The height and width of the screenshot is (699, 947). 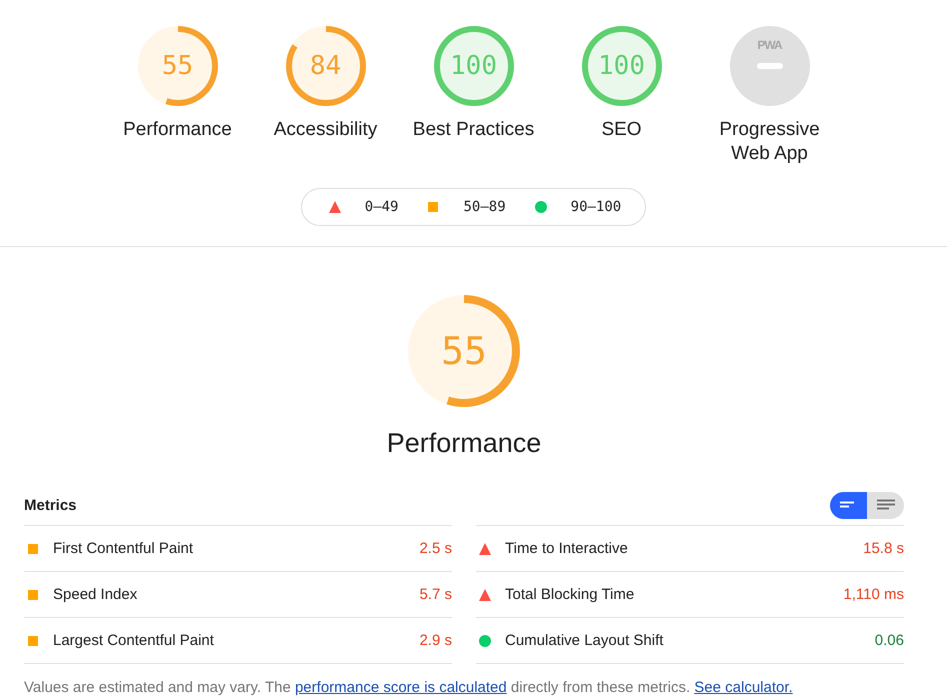 What do you see at coordinates (326, 130) in the screenshot?
I see `gauge-label: Accessibility` at bounding box center [326, 130].